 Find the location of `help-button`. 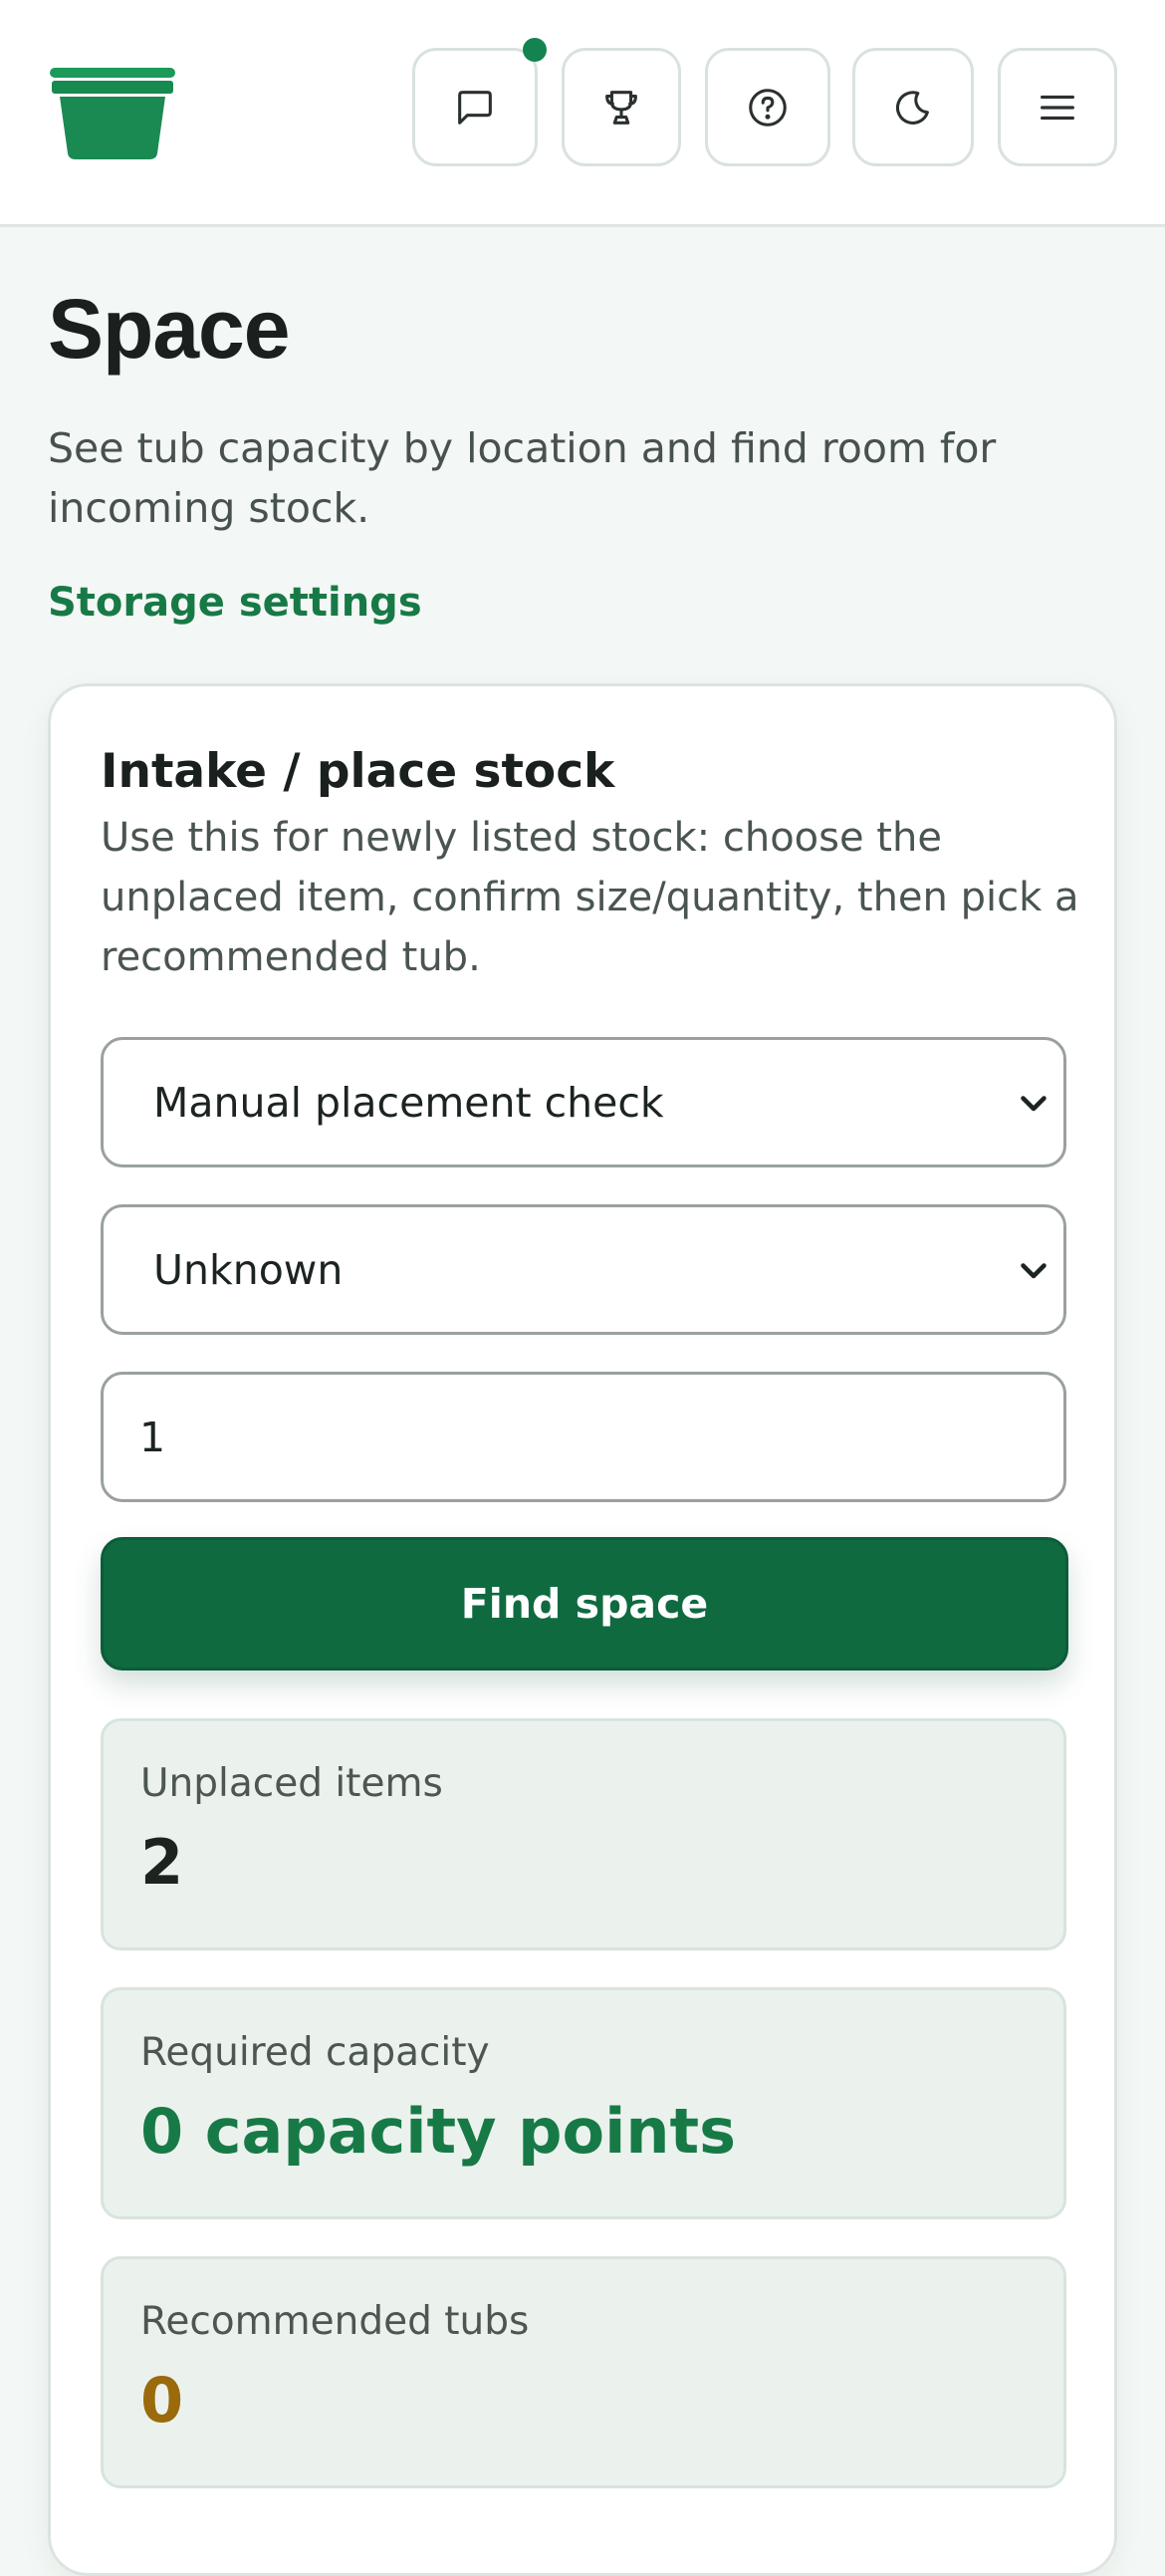

help-button is located at coordinates (767, 107).